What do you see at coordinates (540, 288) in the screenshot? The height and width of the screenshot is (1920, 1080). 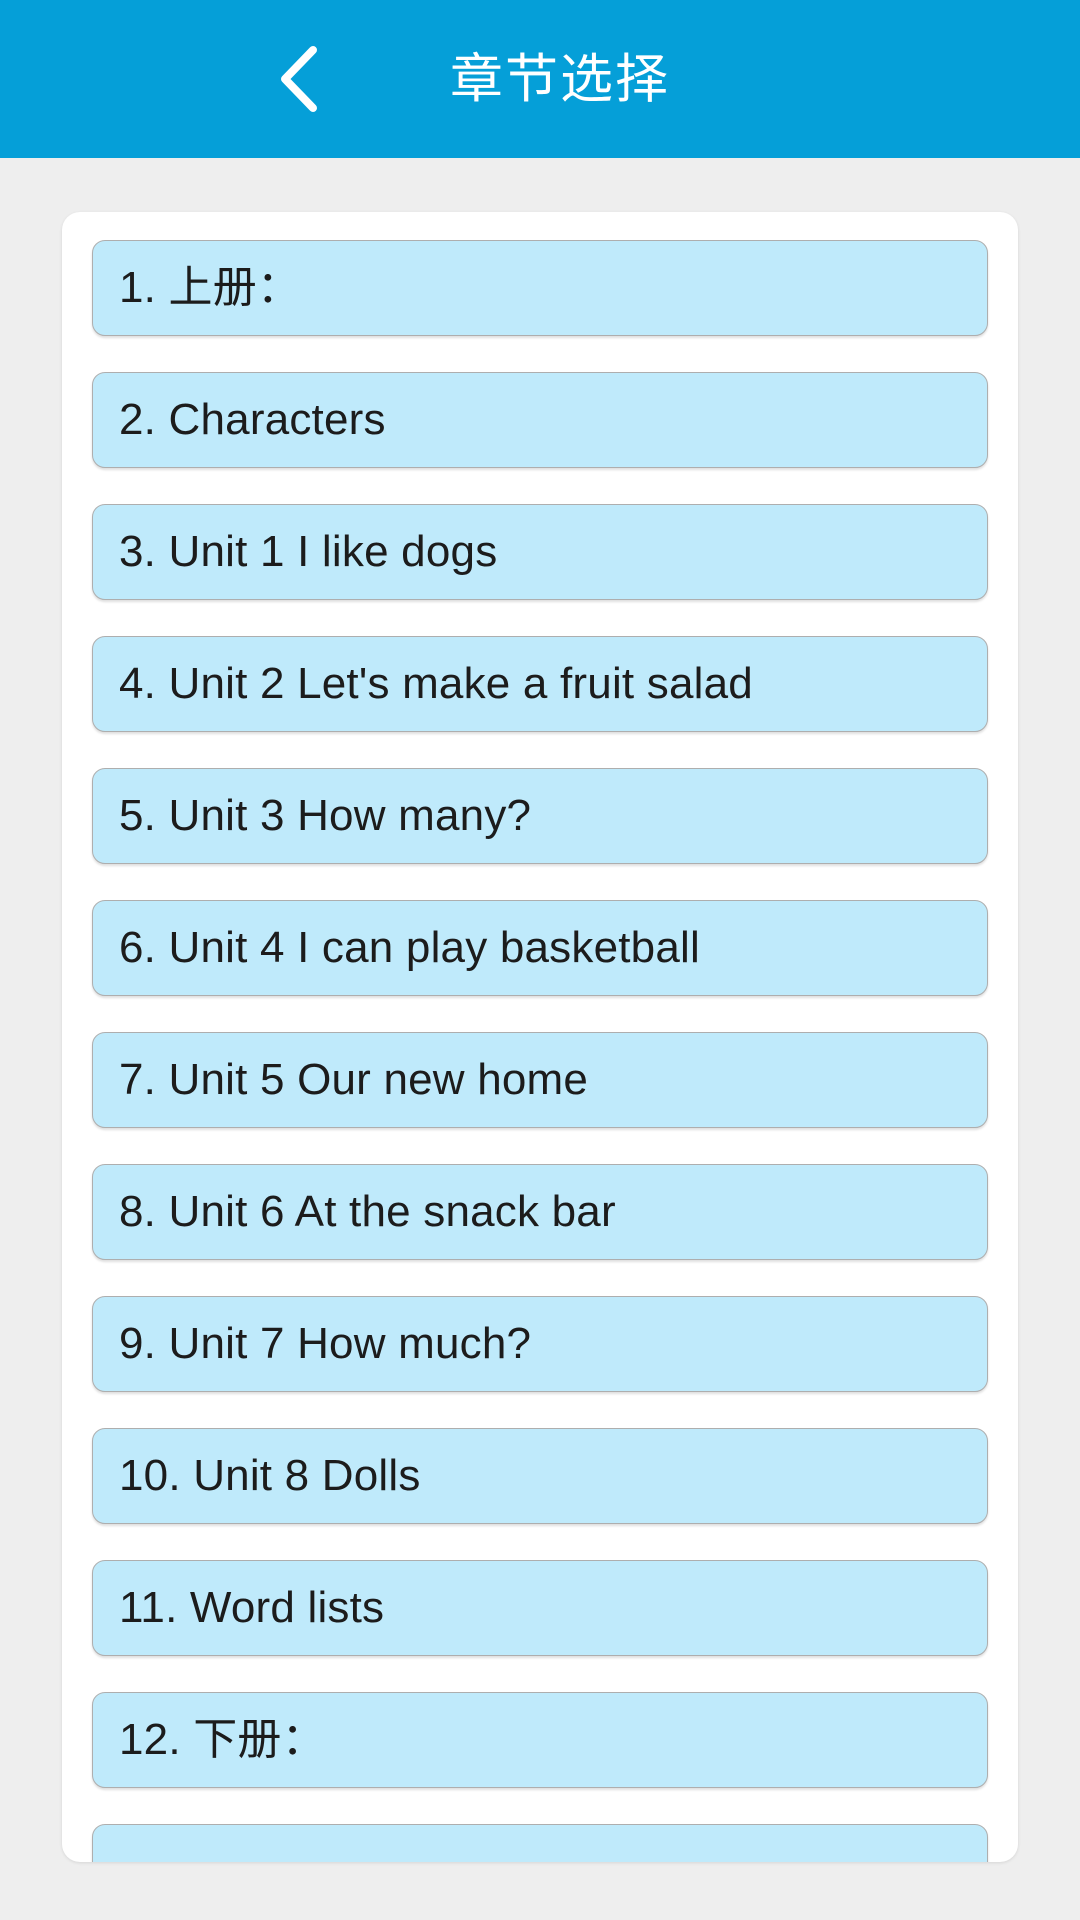 I see `list-item: 1. 上册：` at bounding box center [540, 288].